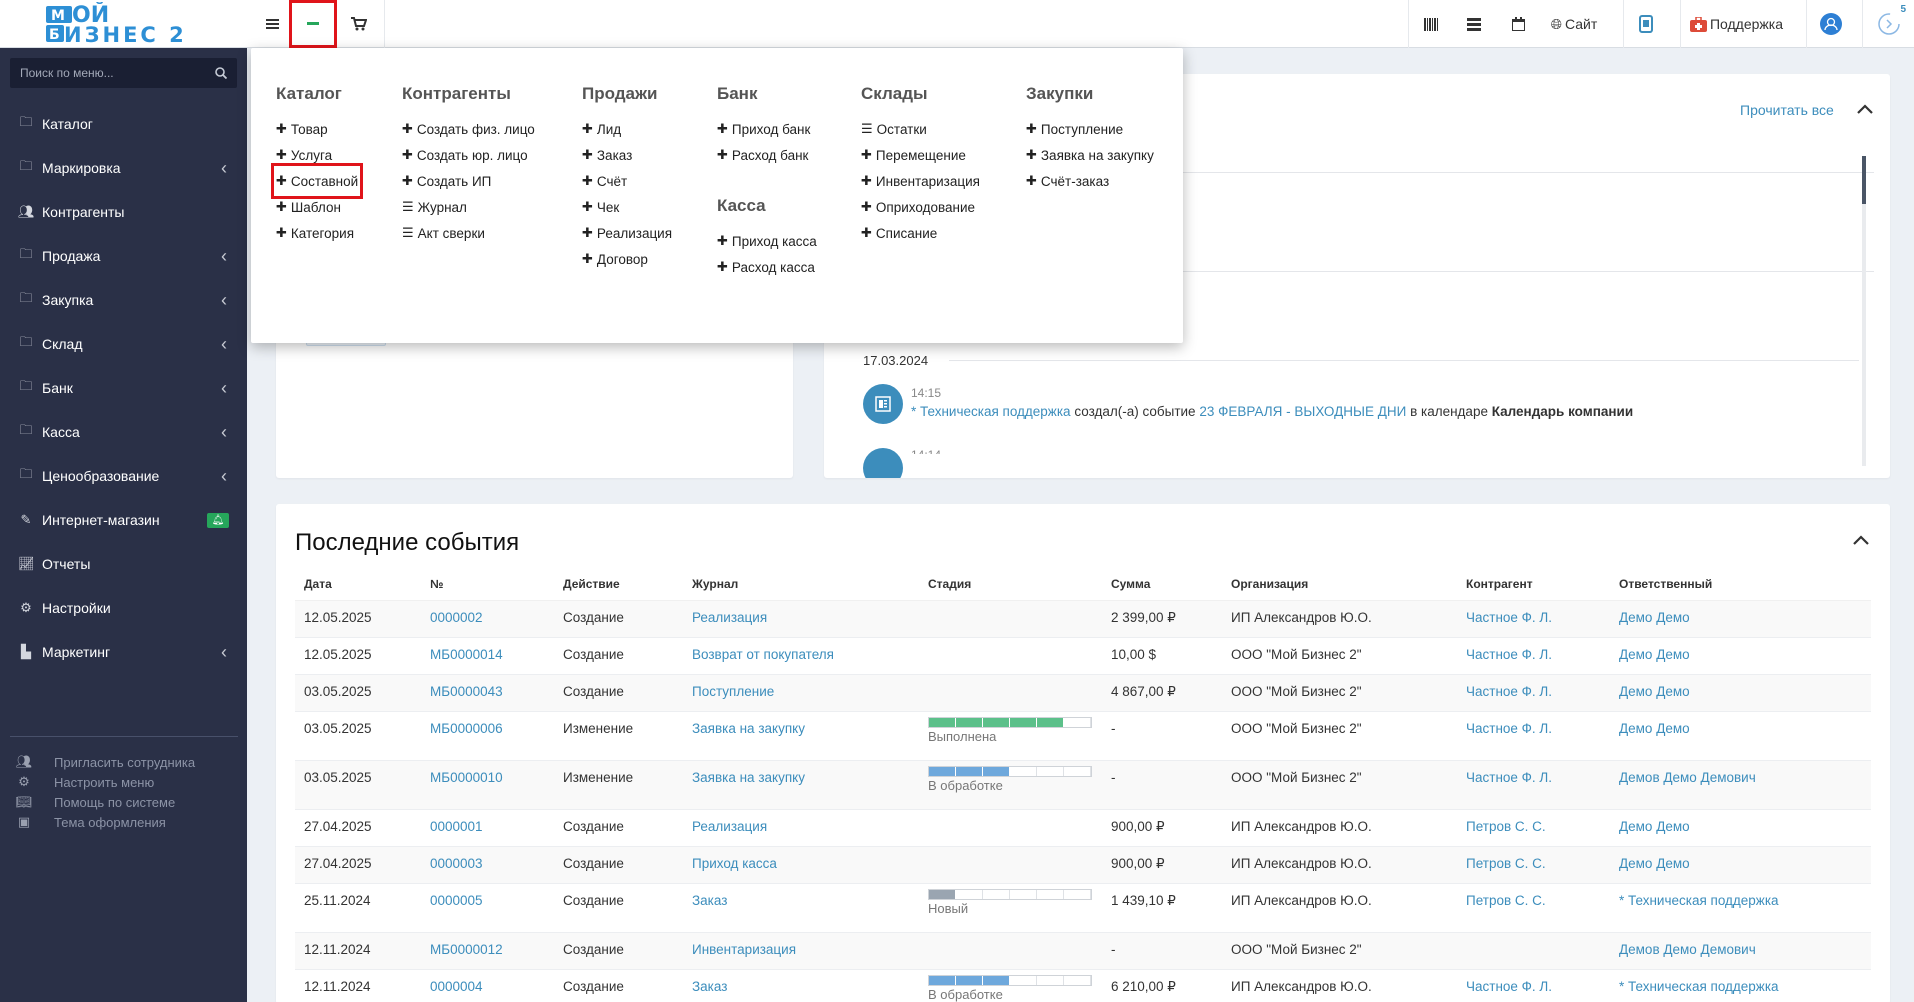  Describe the element at coordinates (627, 259) in the screenshot. I see `menu-item: ✚ Договор` at that location.